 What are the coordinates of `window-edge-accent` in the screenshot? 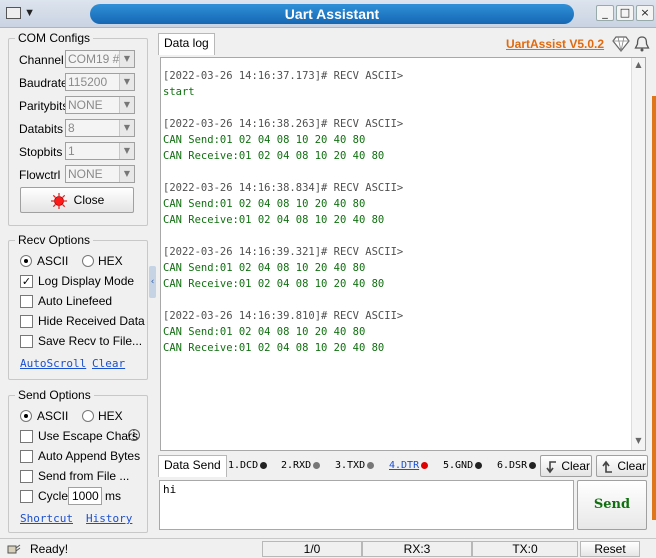 It's located at (654, 308).